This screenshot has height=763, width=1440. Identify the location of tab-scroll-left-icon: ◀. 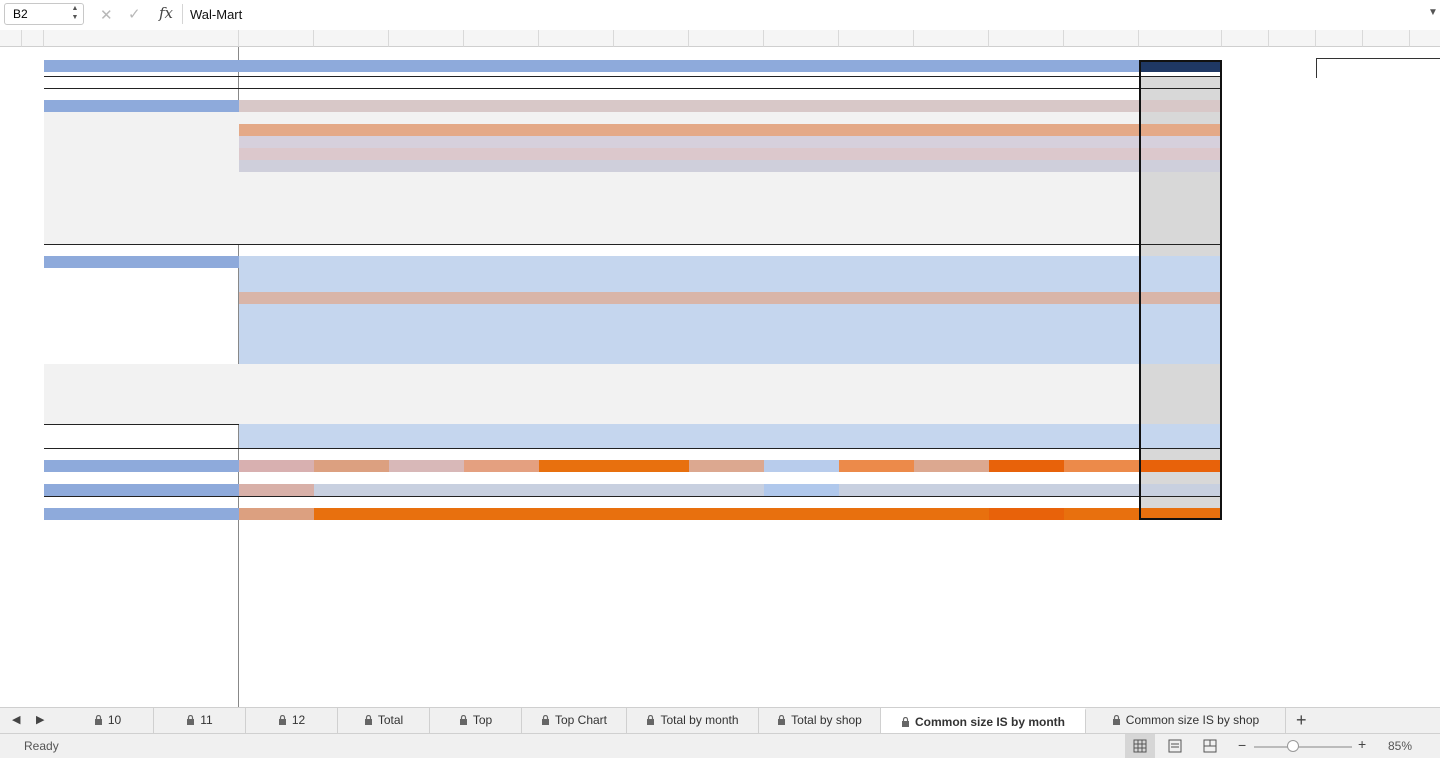
(16, 719).